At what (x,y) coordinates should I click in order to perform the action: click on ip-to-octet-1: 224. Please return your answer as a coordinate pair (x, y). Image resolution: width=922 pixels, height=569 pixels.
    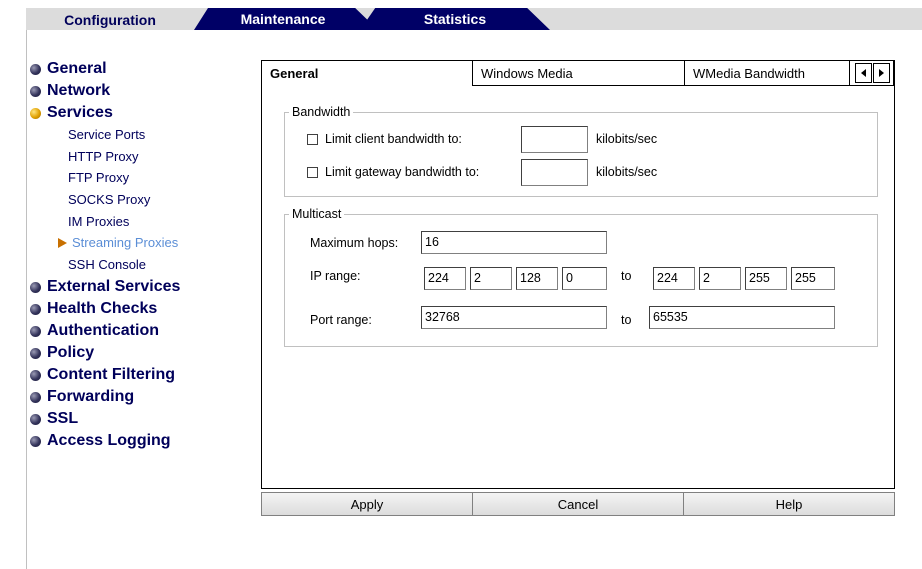
    Looking at the image, I should click on (674, 278).